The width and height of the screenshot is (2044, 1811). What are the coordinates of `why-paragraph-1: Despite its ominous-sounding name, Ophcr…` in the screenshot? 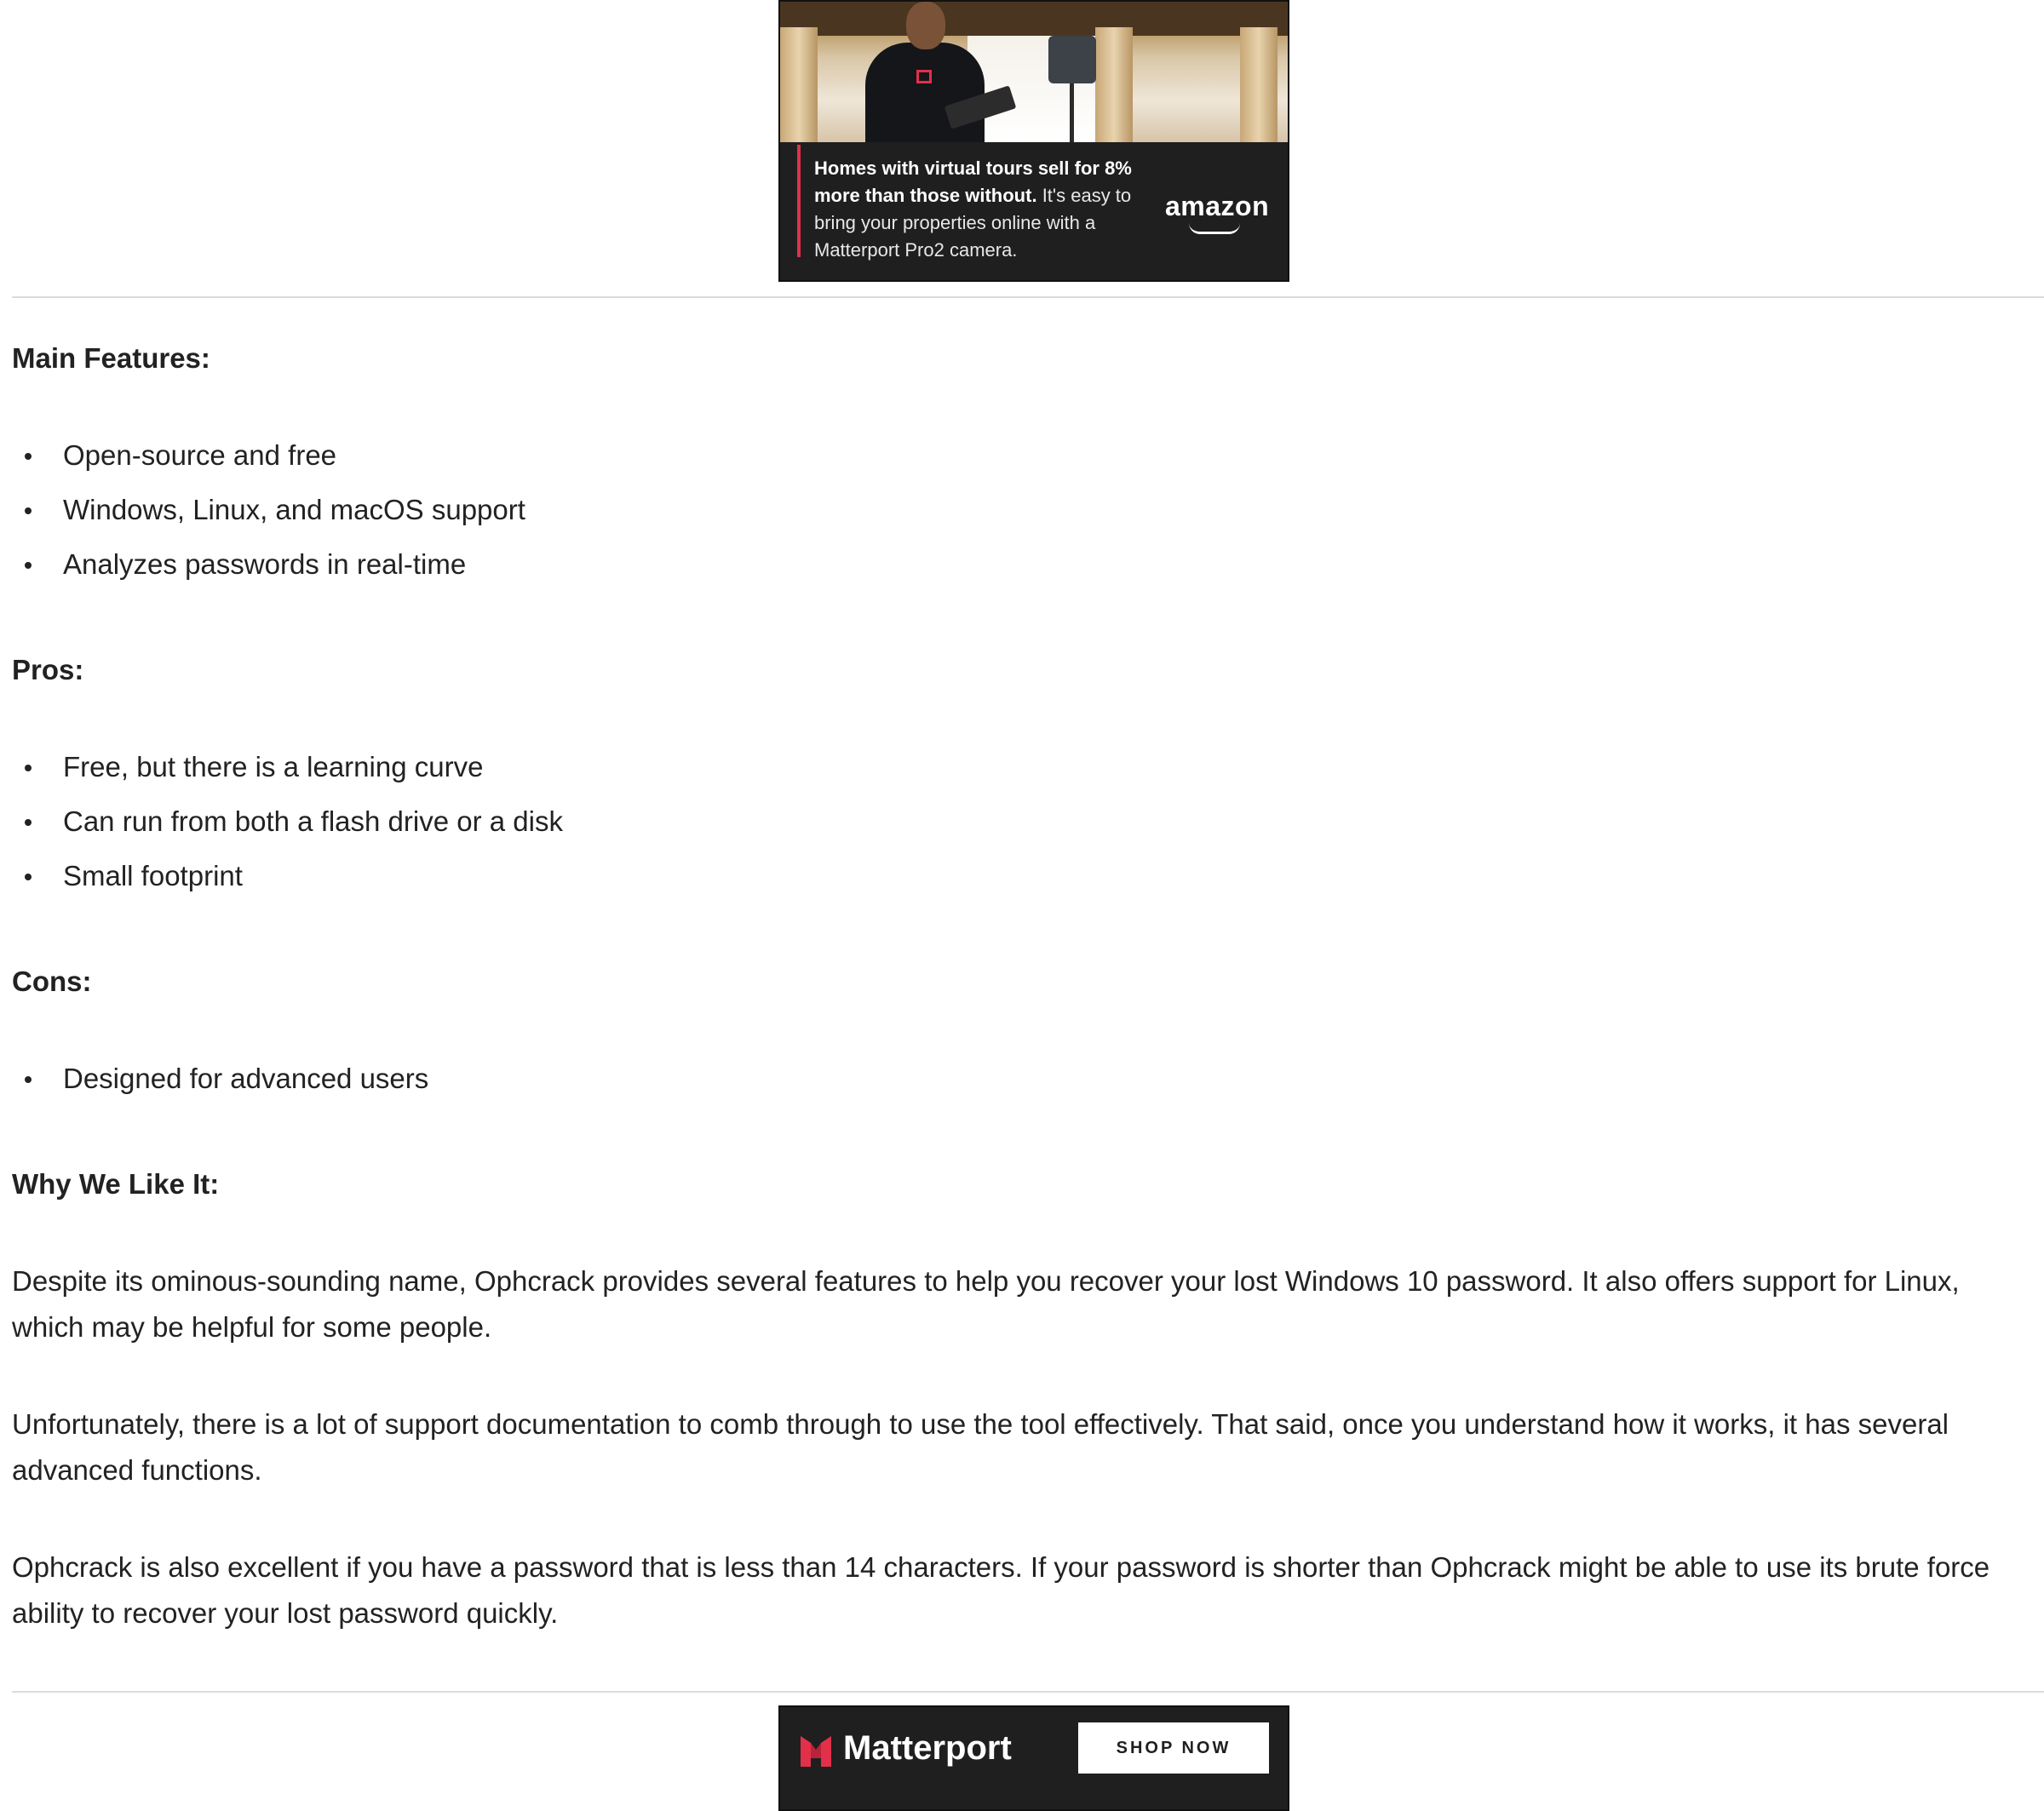 It's located at (986, 1304).